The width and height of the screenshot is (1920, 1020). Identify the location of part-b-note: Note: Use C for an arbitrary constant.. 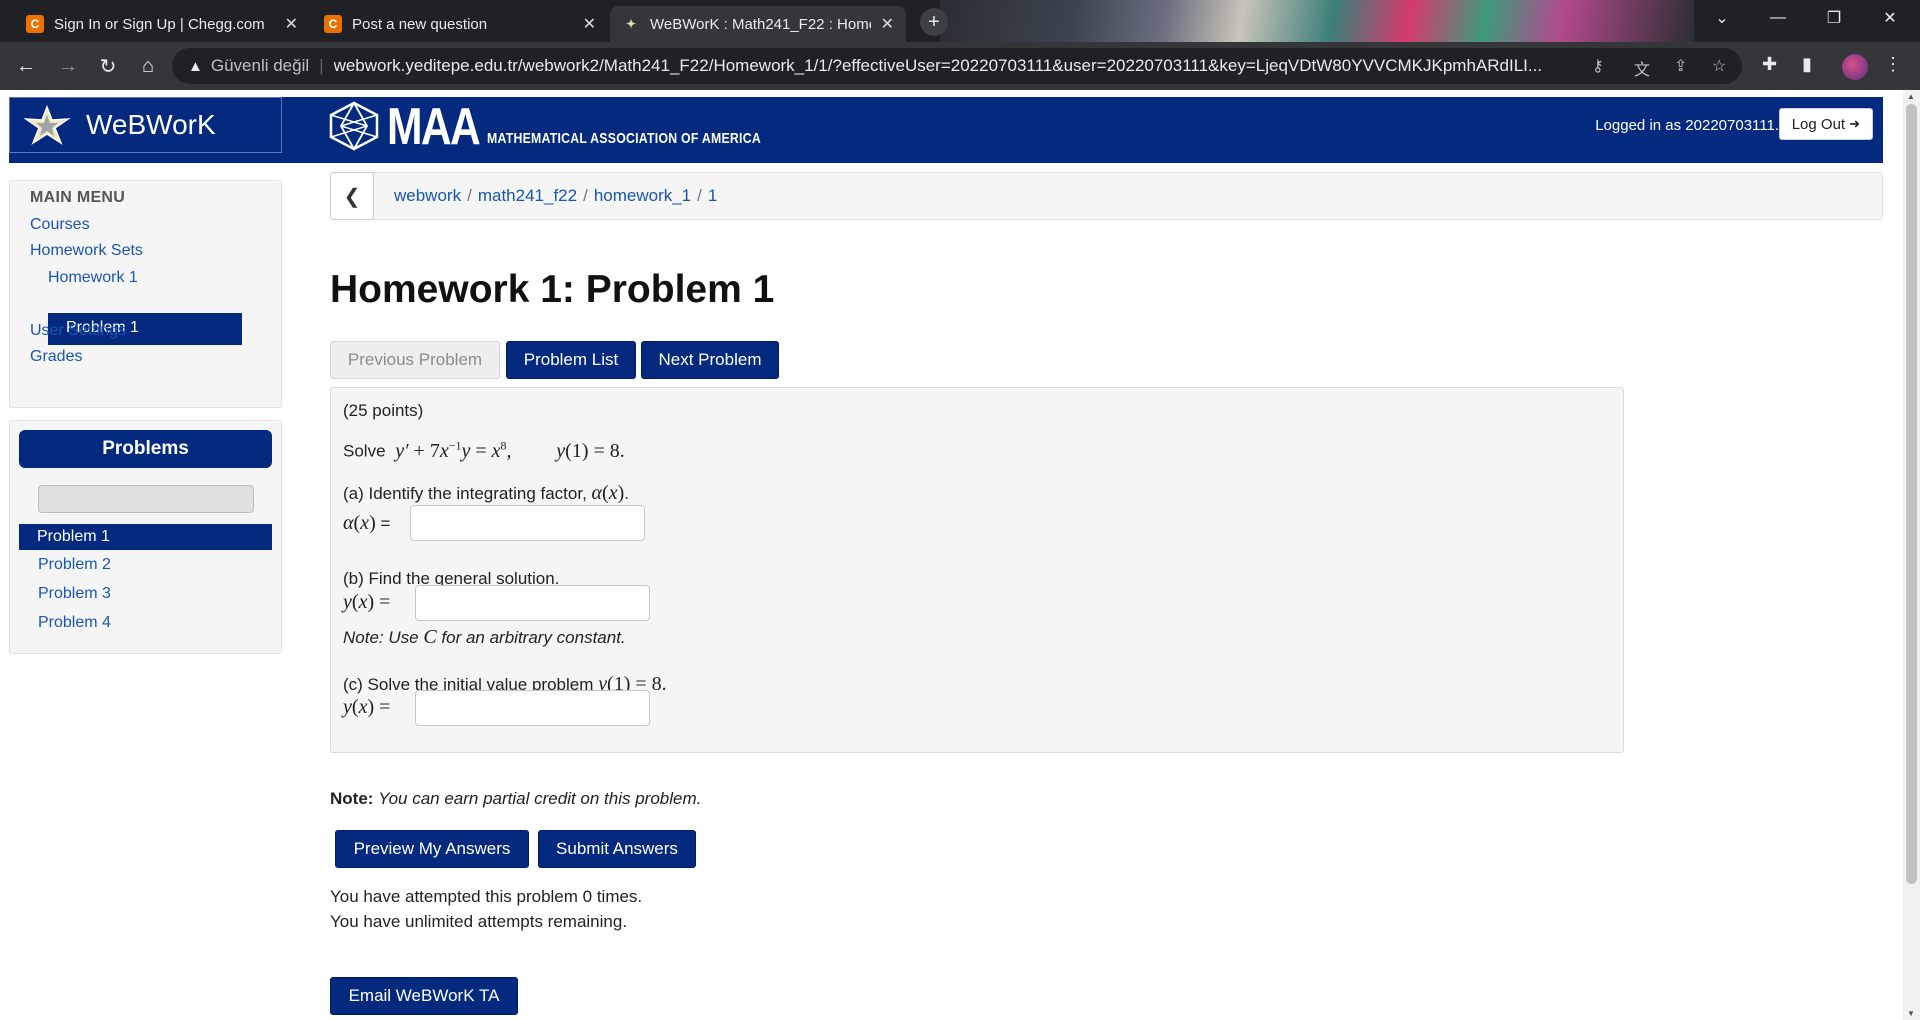
(484, 637).